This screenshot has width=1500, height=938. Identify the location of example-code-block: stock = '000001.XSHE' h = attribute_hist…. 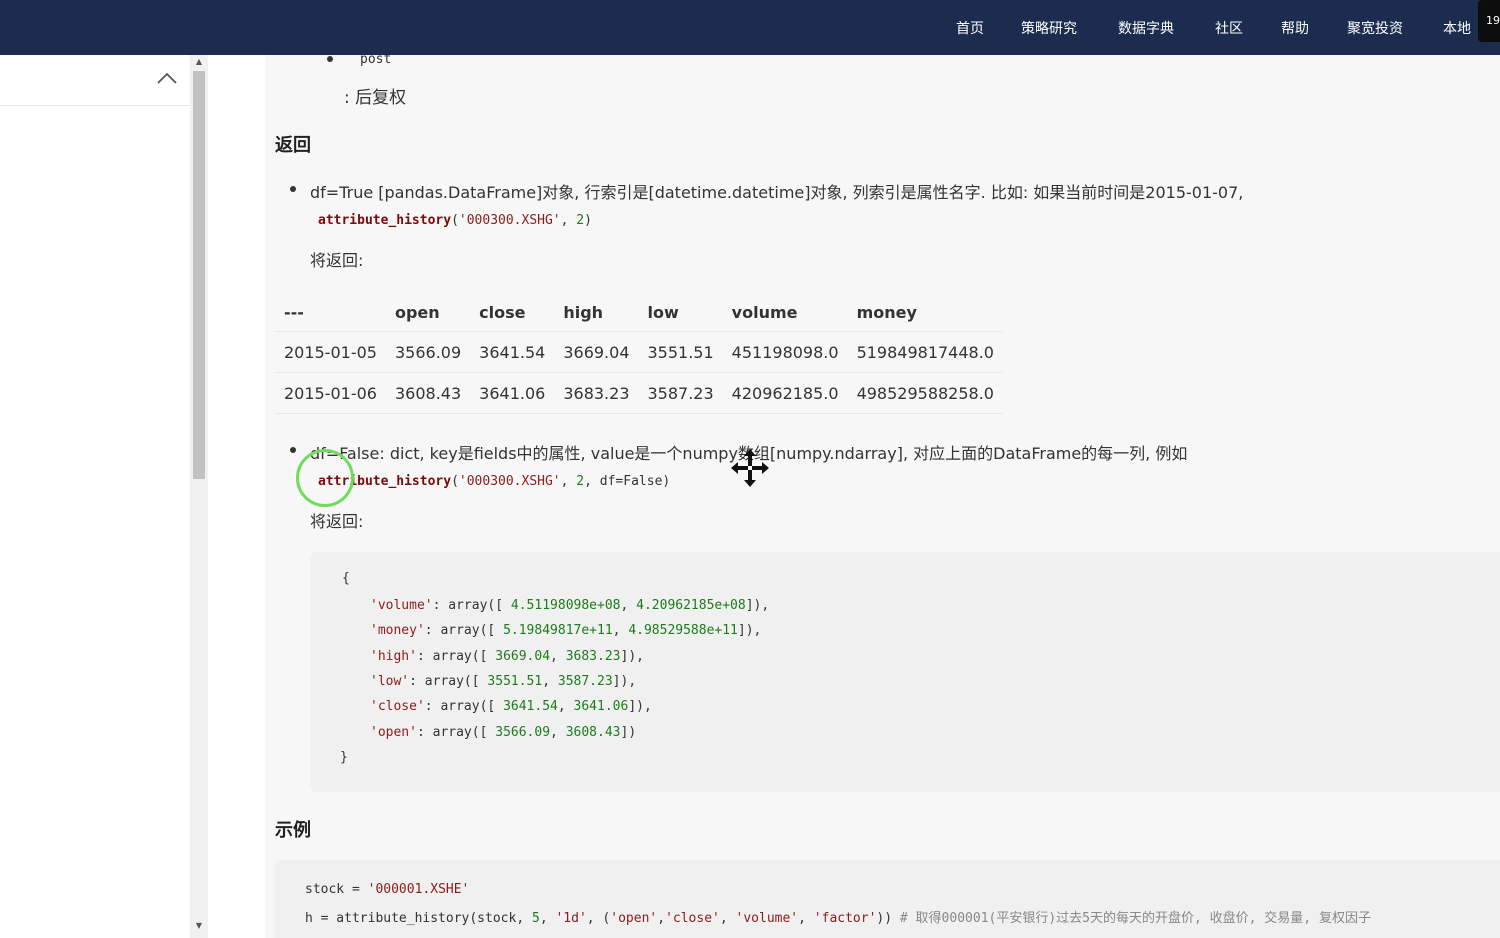
(887, 899).